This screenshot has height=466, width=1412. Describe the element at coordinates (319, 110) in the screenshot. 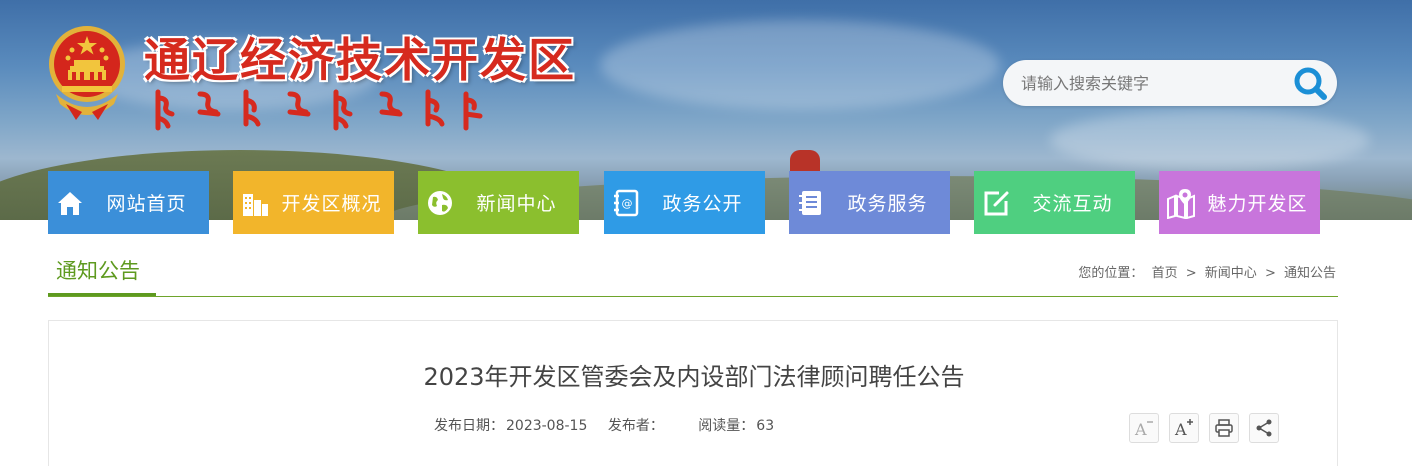

I see `mongolian-script-title` at that location.